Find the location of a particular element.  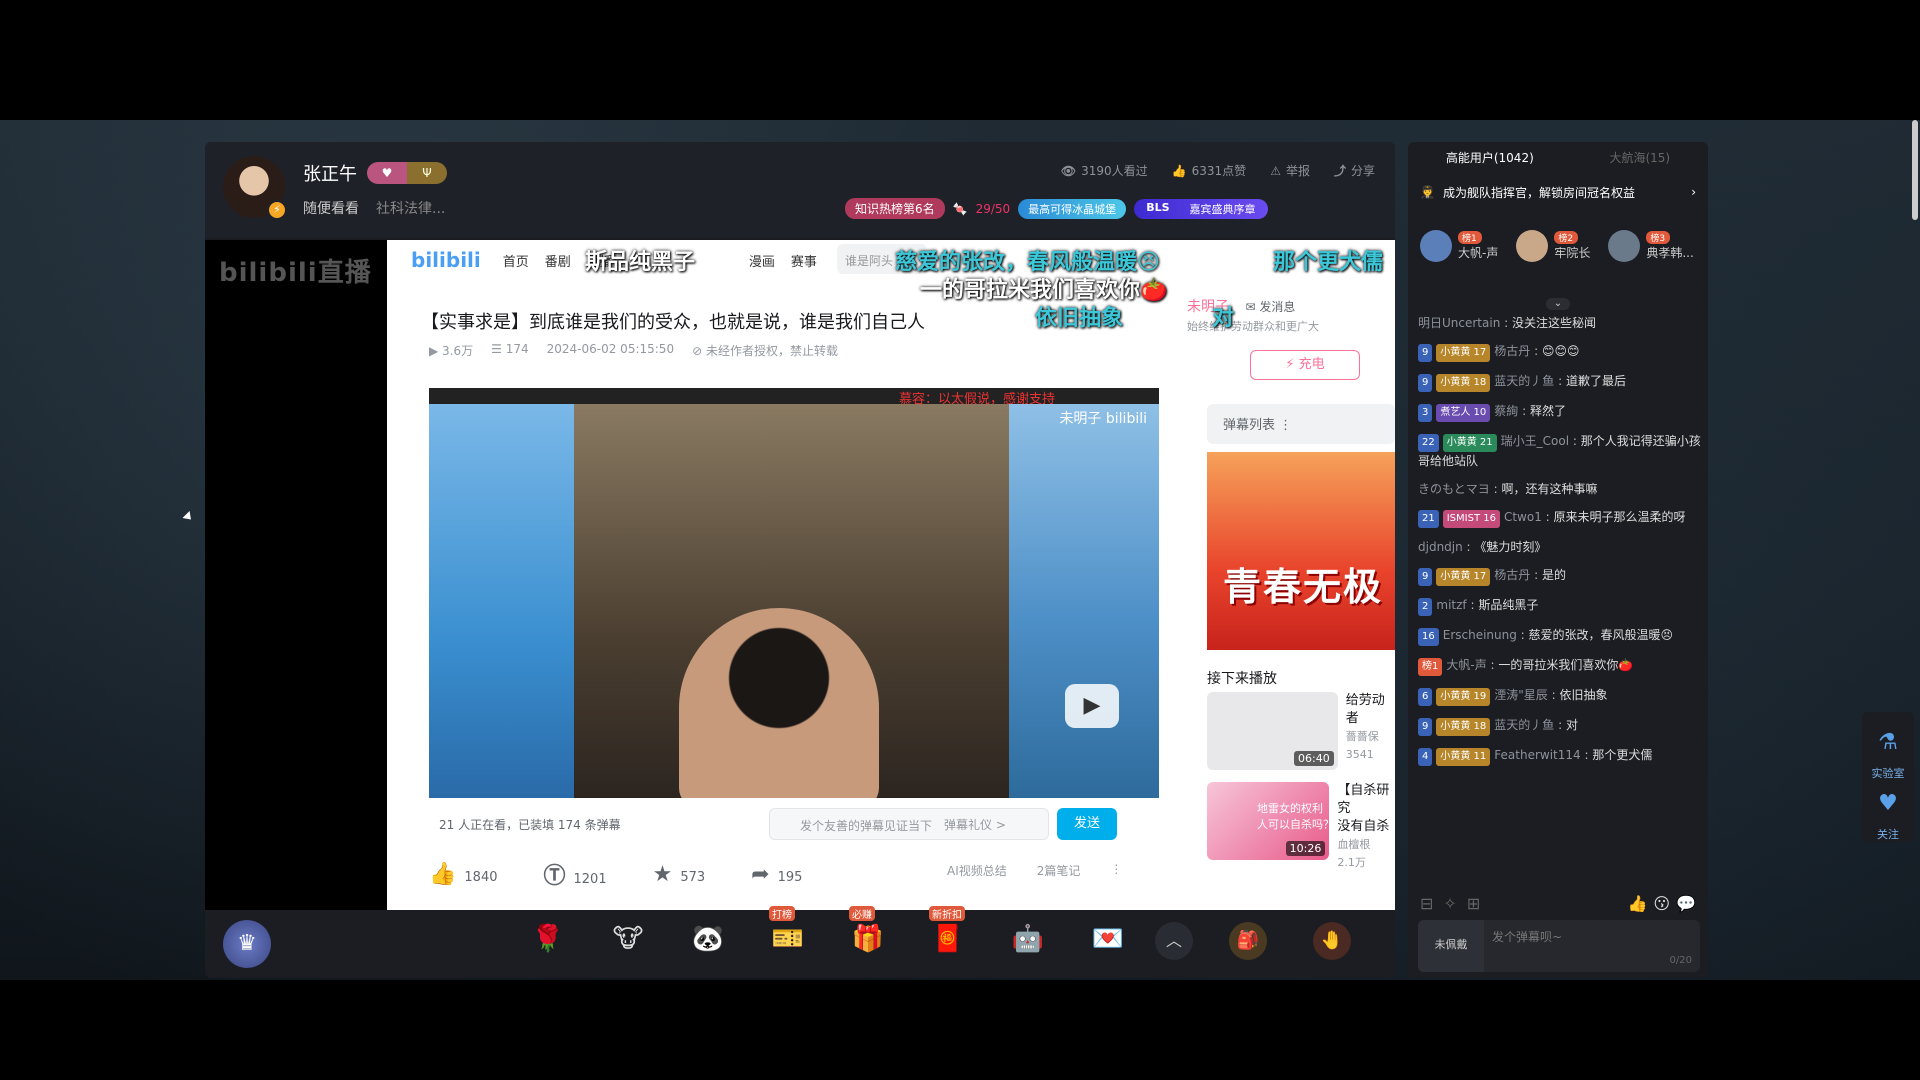

nav-item: 首页 is located at coordinates (515, 262).